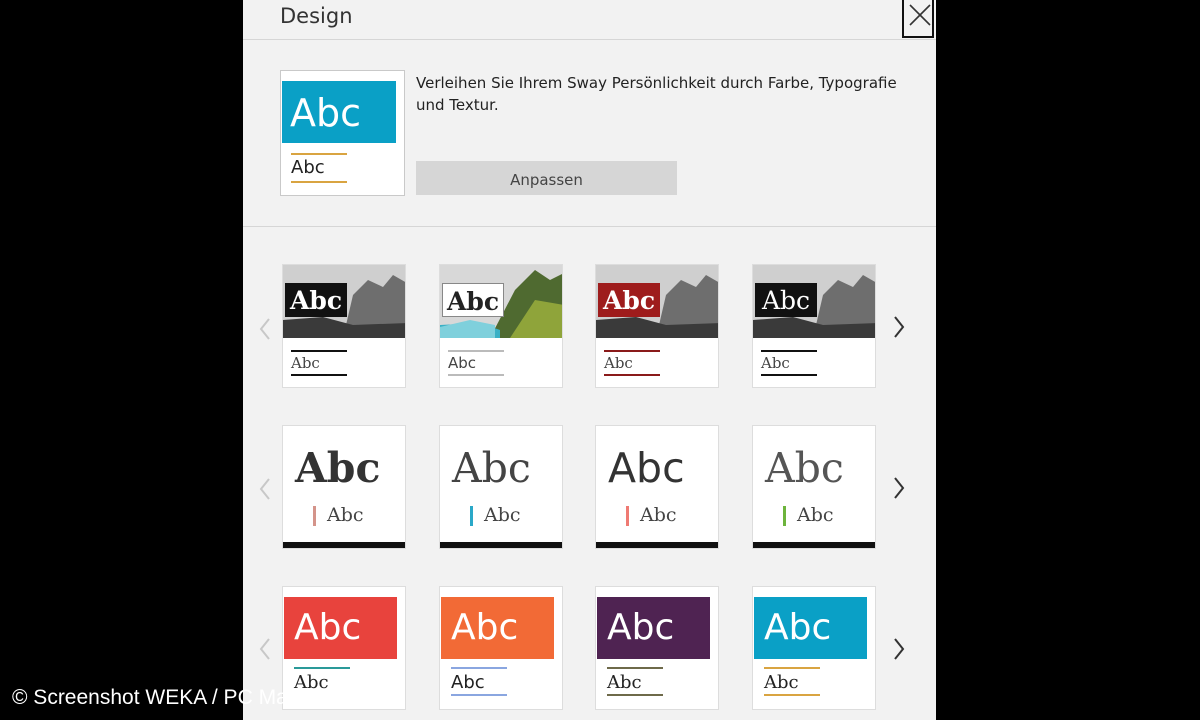 This screenshot has width=1200, height=720. Describe the element at coordinates (326, 113) in the screenshot. I see `thumbnail-big-text: Abc` at that location.